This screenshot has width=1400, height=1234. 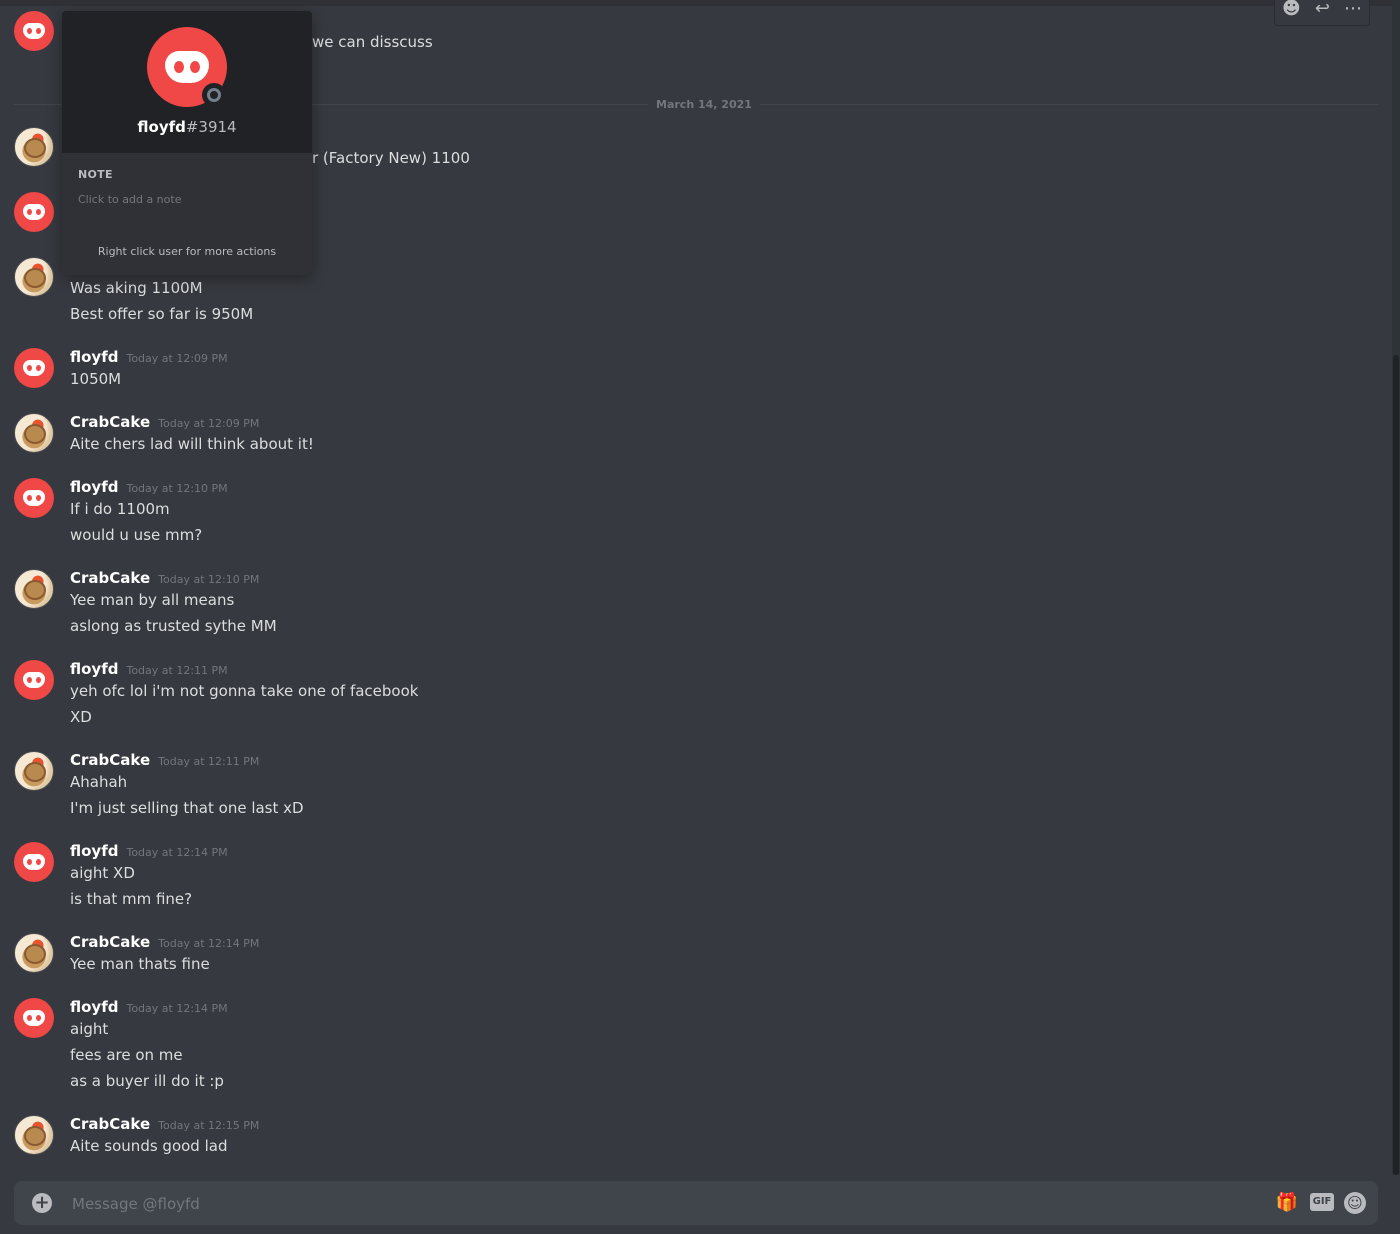 I want to click on message-author: floyfd Today at 12:11 PM, so click(x=149, y=669).